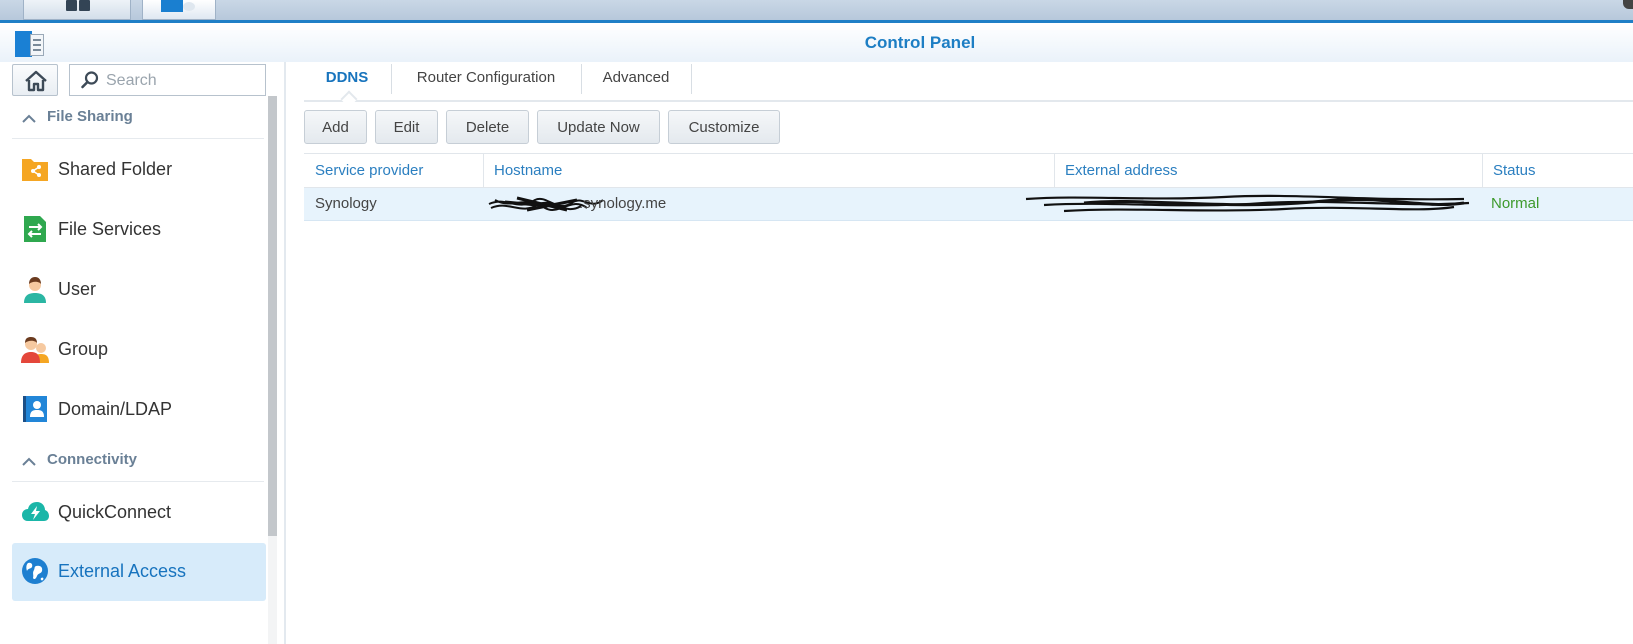 The width and height of the screenshot is (1633, 644). I want to click on section-connectivity: Connectivity, so click(138, 461).